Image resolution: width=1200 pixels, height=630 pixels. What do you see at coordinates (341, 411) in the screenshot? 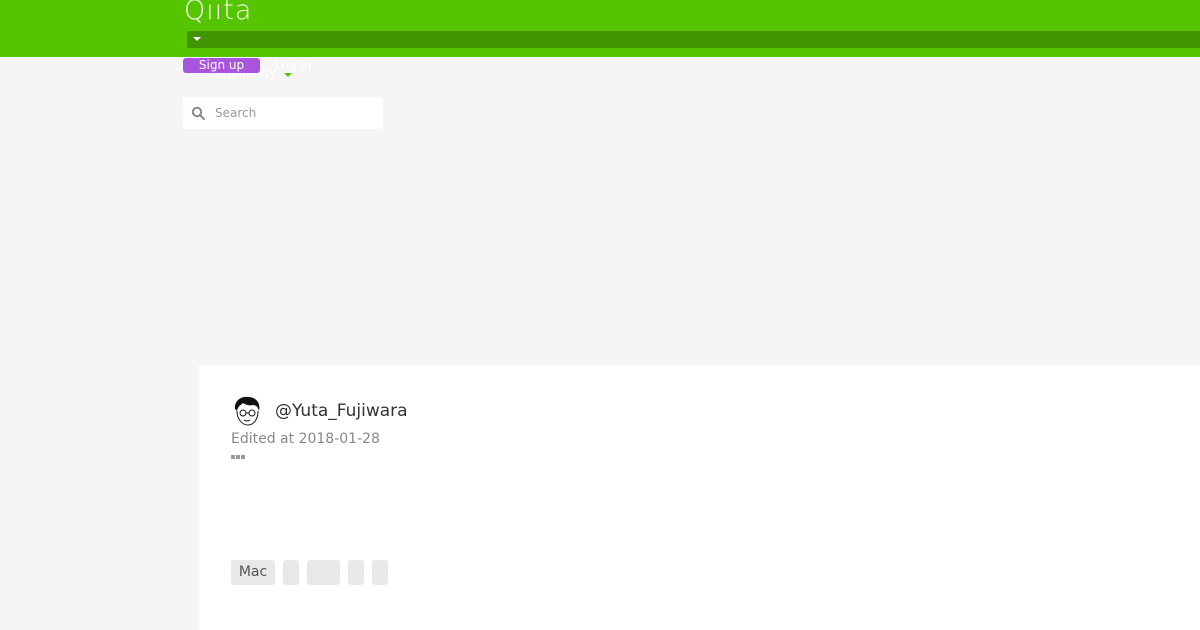
I see `author-name: @Yuta_Fujiwara` at bounding box center [341, 411].